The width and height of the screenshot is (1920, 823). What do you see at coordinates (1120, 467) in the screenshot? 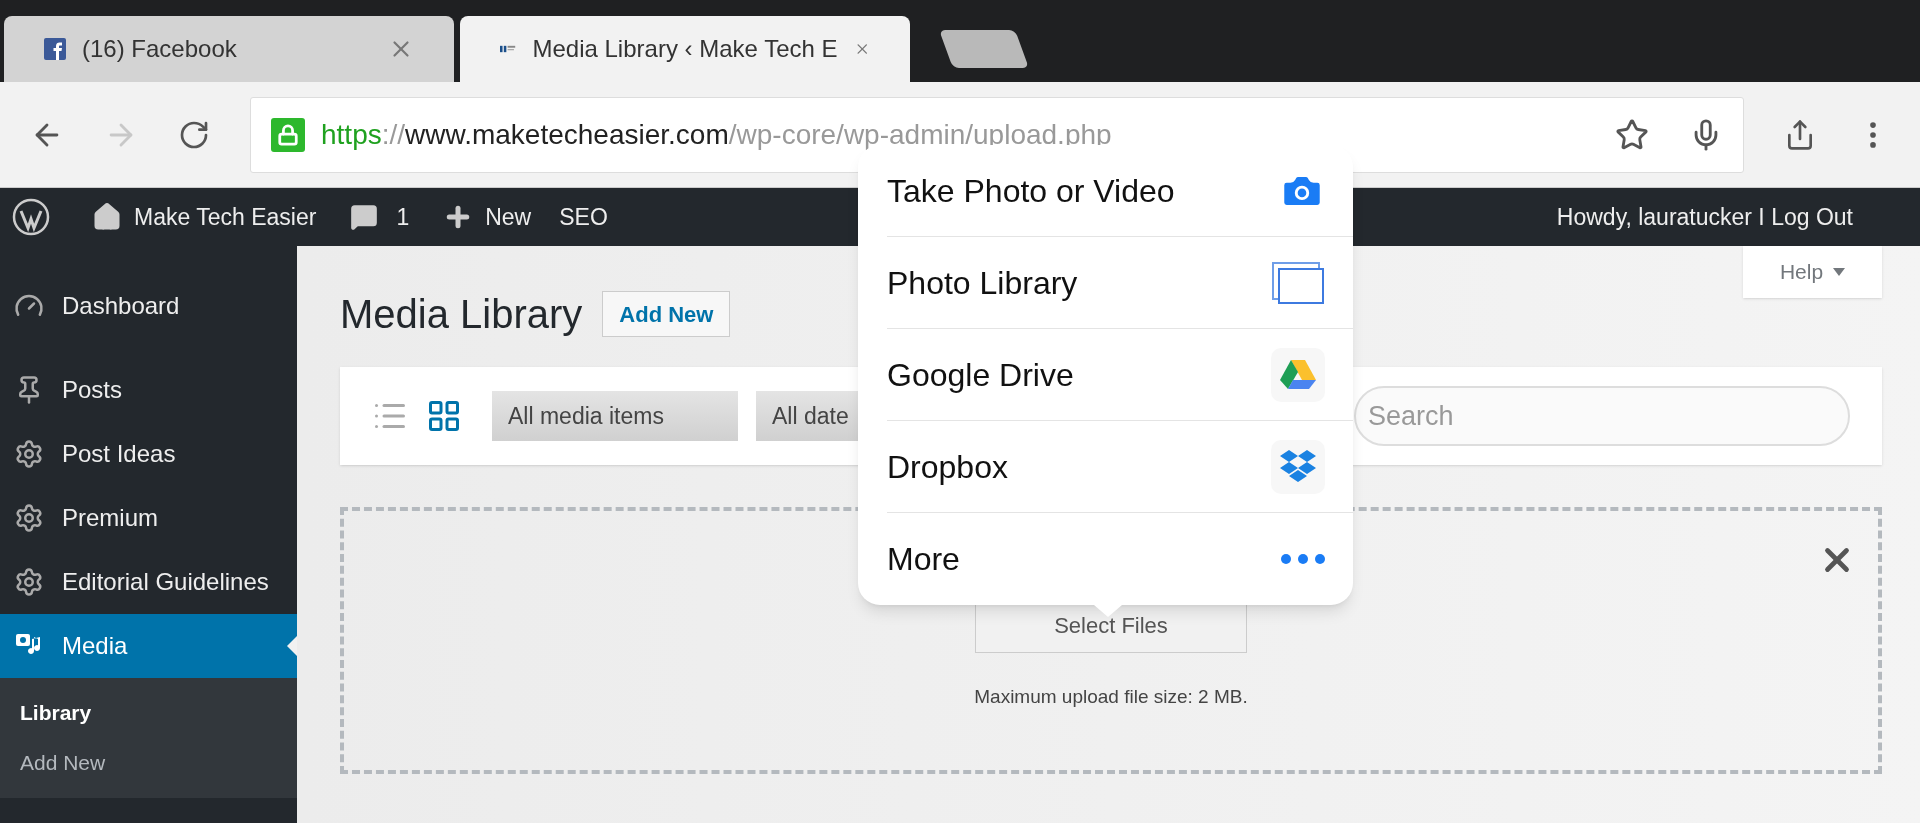
I see `popover-item: Dropbox` at bounding box center [1120, 467].